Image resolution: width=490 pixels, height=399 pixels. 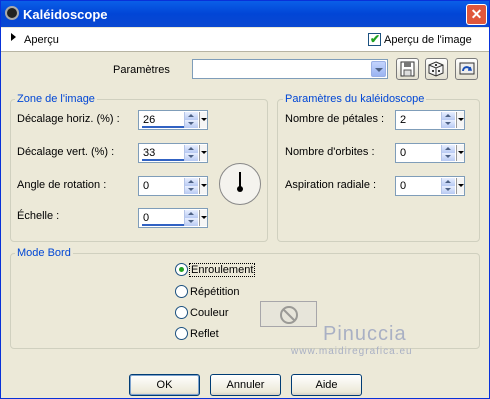 I want to click on cancel-button: Annuler, so click(x=245, y=385).